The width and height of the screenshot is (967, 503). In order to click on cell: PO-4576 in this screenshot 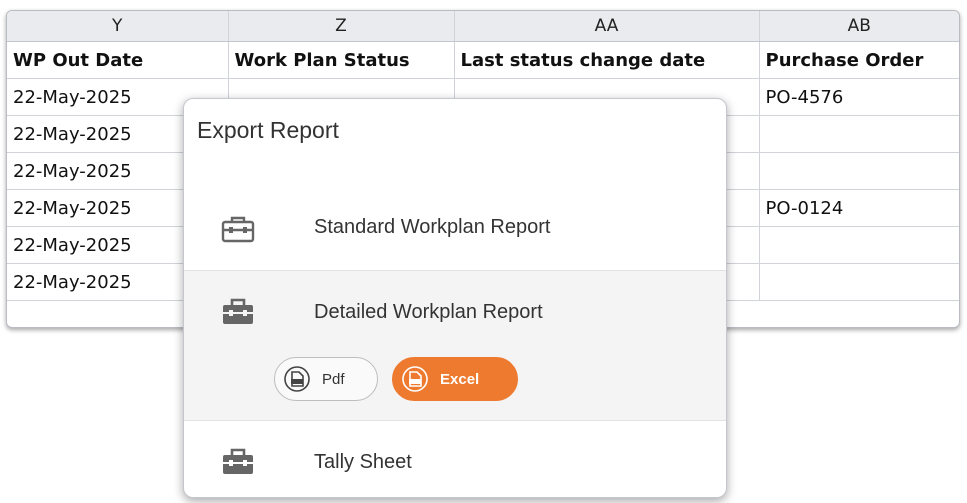, I will do `click(858, 97)`.